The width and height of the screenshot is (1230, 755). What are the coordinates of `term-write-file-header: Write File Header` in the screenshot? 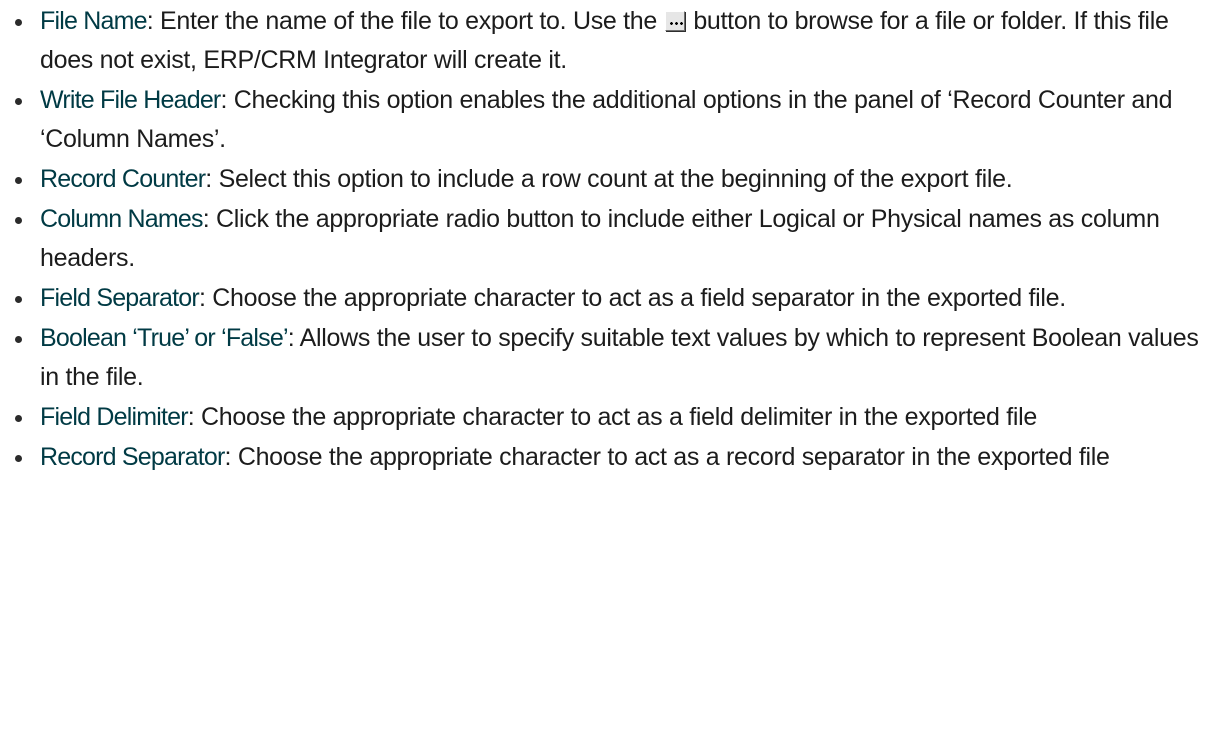 It's located at (130, 100).